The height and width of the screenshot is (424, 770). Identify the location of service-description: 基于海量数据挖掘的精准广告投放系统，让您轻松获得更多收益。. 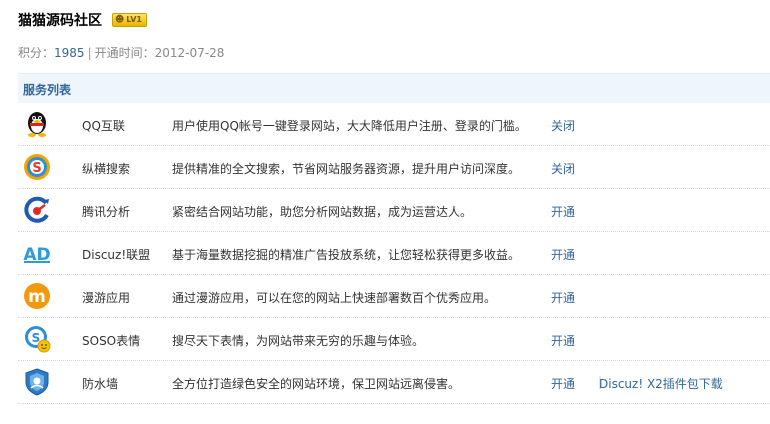
(346, 255).